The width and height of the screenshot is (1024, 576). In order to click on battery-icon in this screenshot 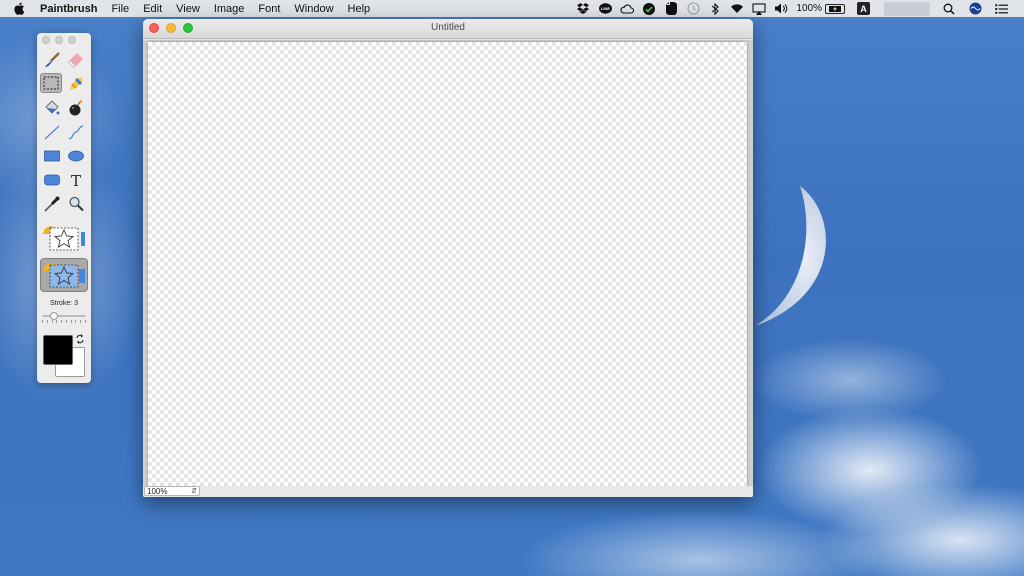, I will do `click(835, 8)`.